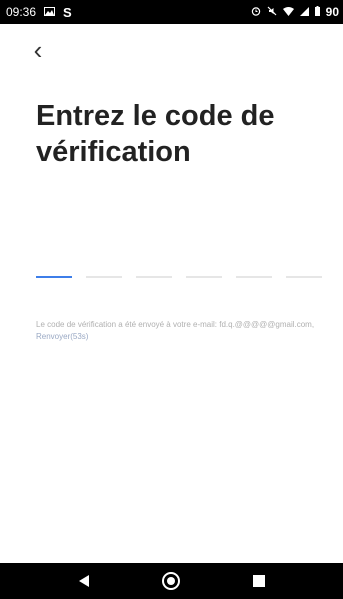  What do you see at coordinates (21, 12) in the screenshot?
I see `status-time: 09:36` at bounding box center [21, 12].